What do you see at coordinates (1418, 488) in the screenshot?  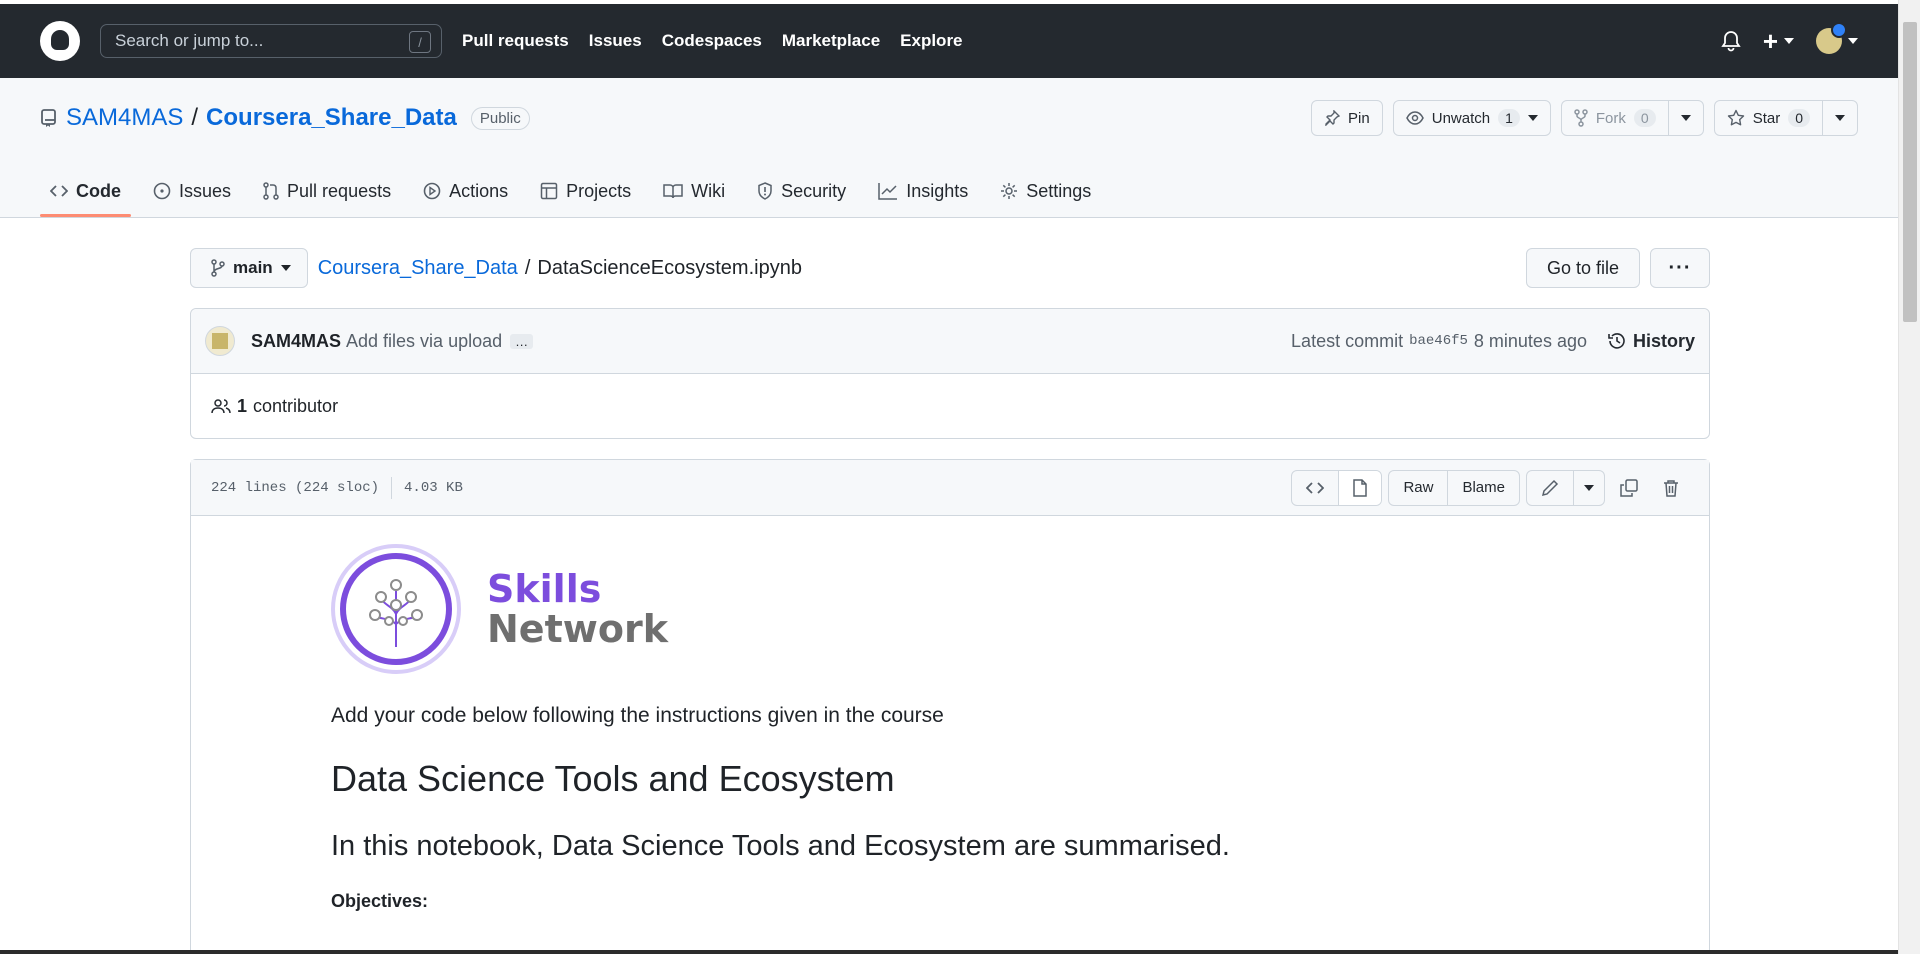 I see `raw-button: Raw` at bounding box center [1418, 488].